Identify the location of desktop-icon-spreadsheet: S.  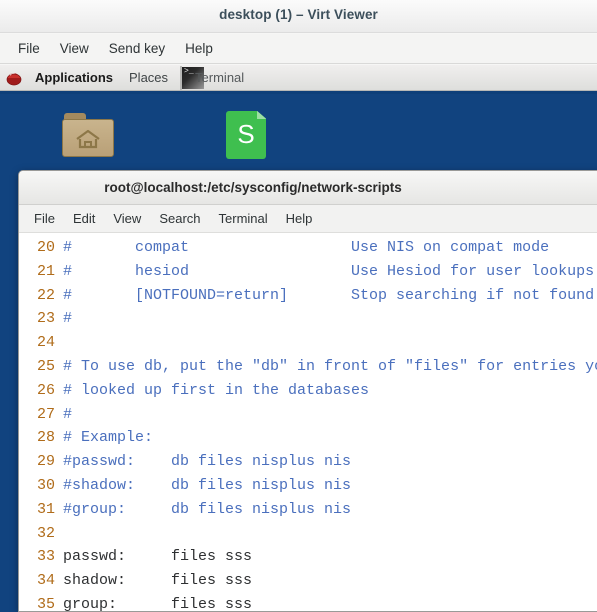
(246, 135).